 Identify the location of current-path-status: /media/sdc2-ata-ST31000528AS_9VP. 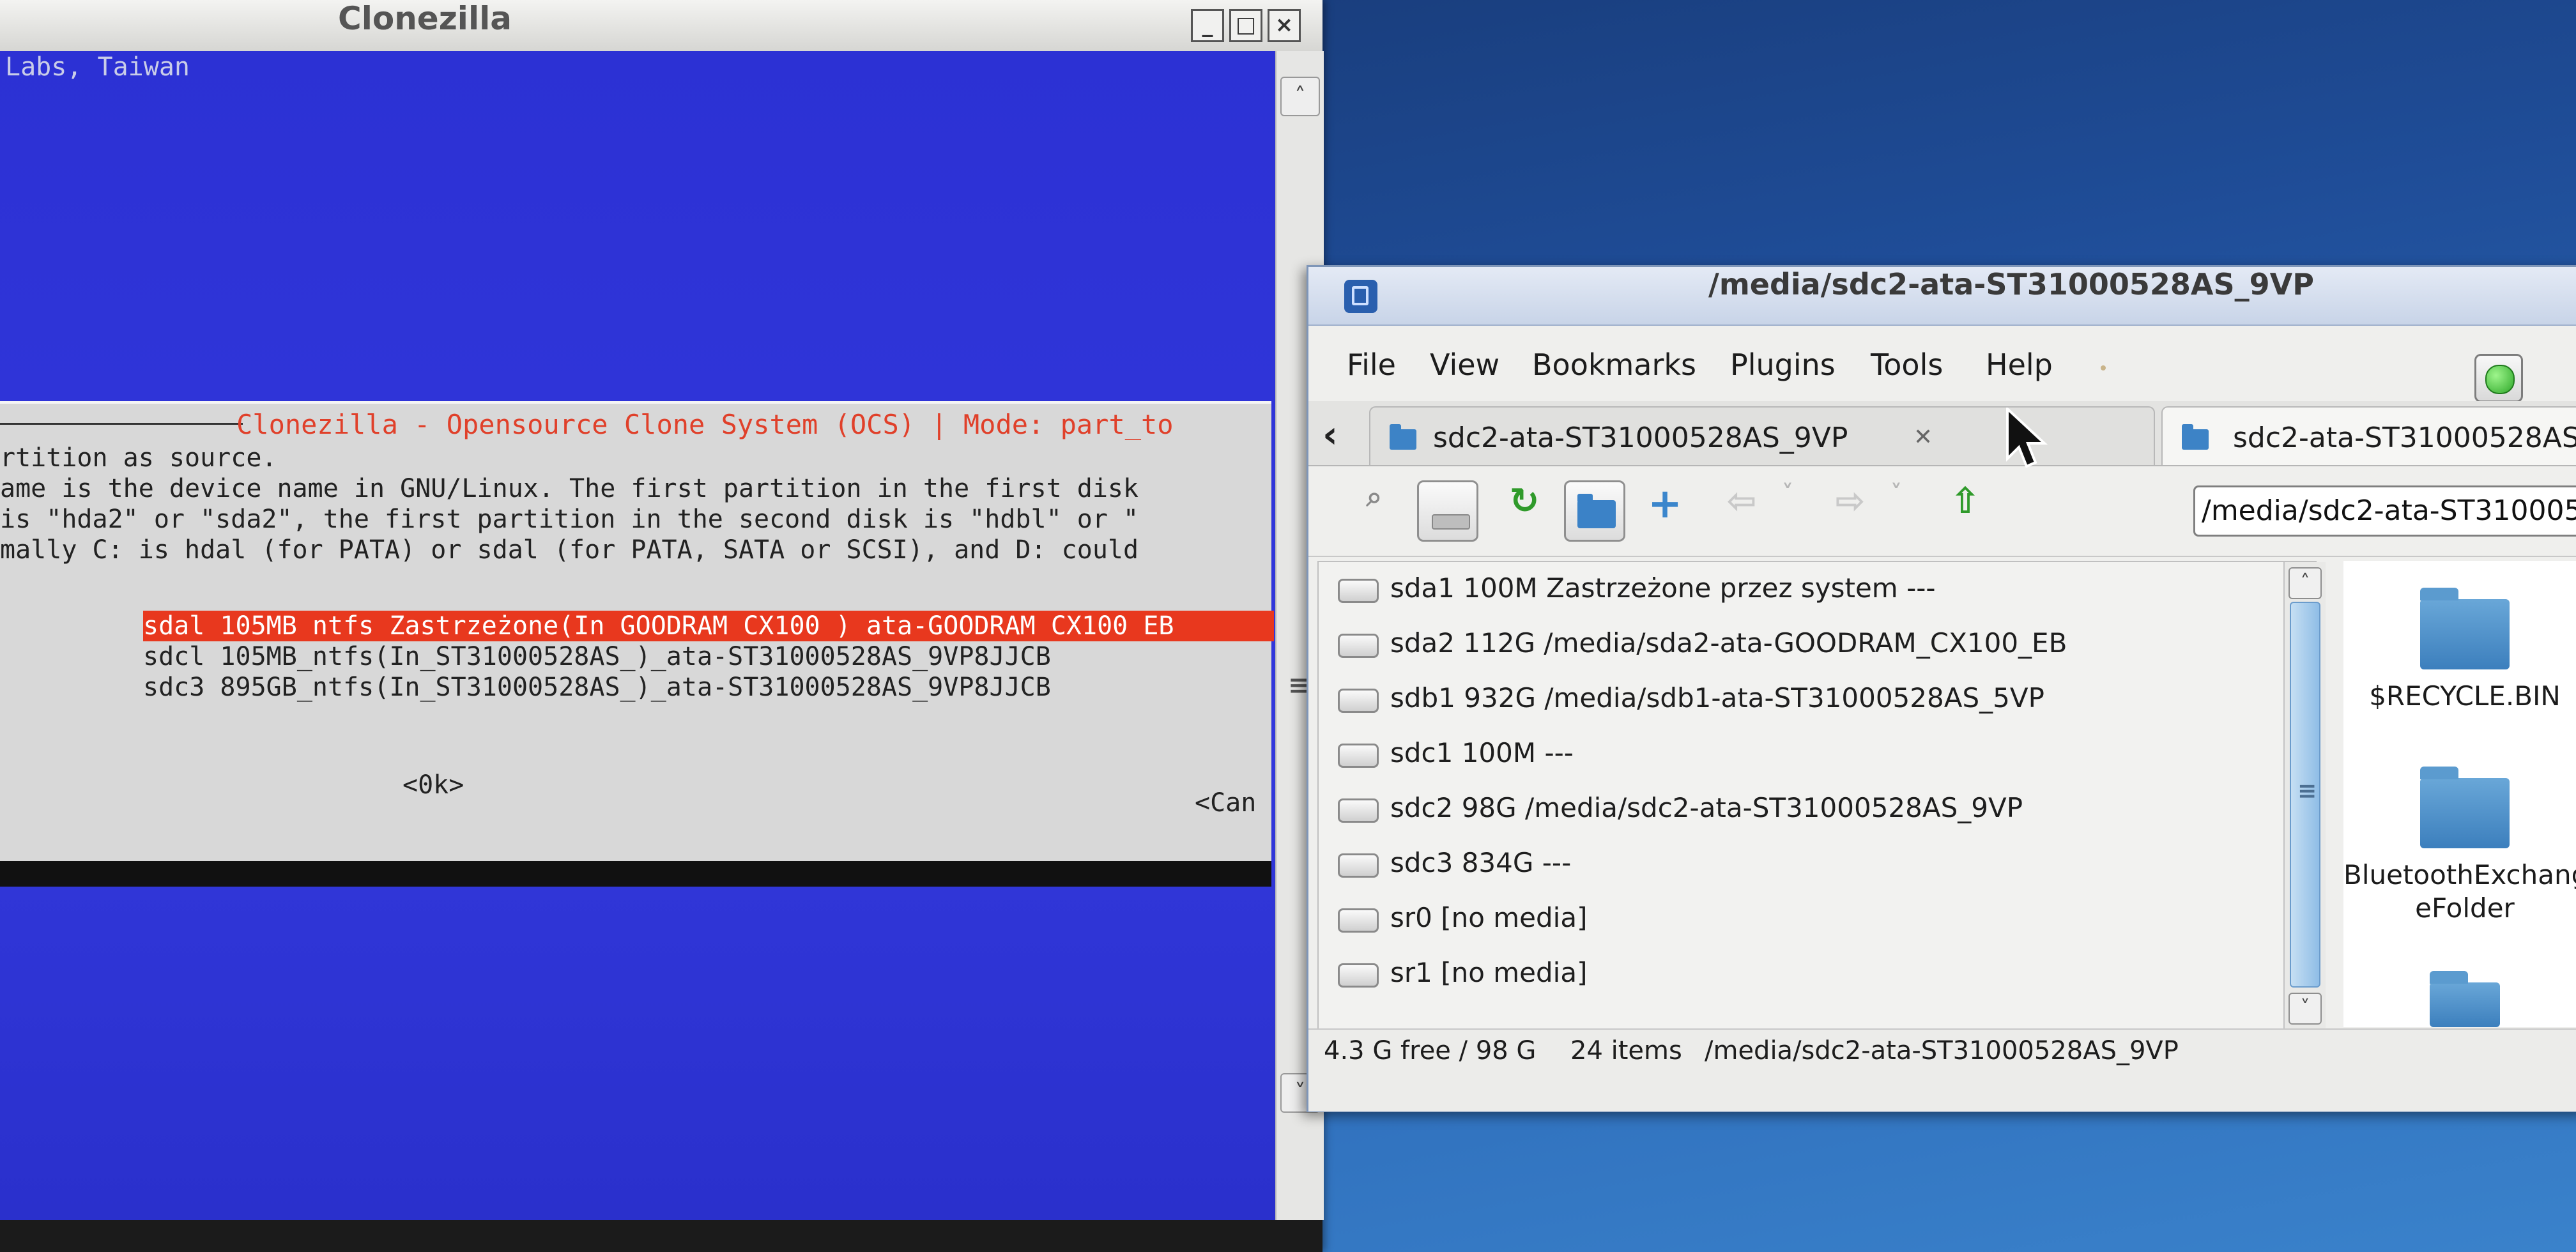
(1942, 1050).